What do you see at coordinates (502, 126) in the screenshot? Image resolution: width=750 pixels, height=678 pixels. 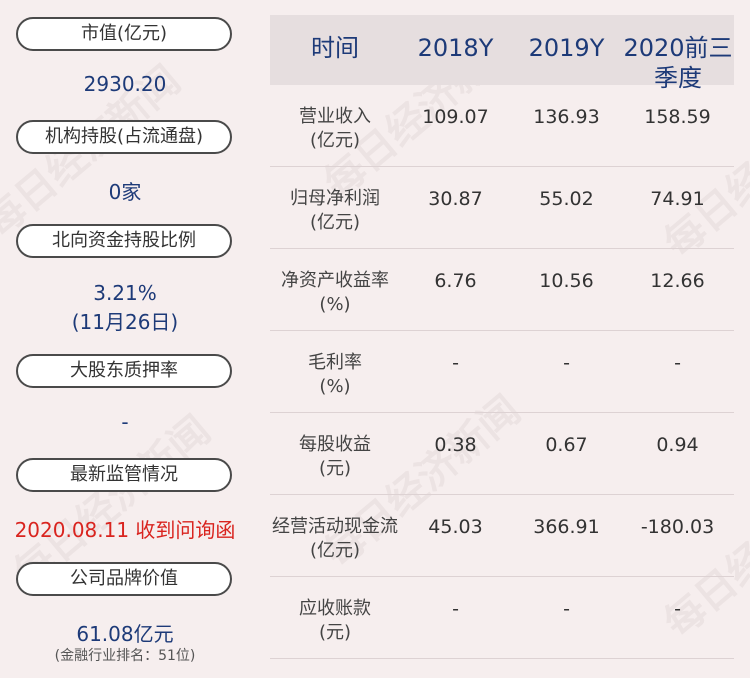 I see `table-row: 营业收入 (亿元) 109.07 136.93 158.59` at bounding box center [502, 126].